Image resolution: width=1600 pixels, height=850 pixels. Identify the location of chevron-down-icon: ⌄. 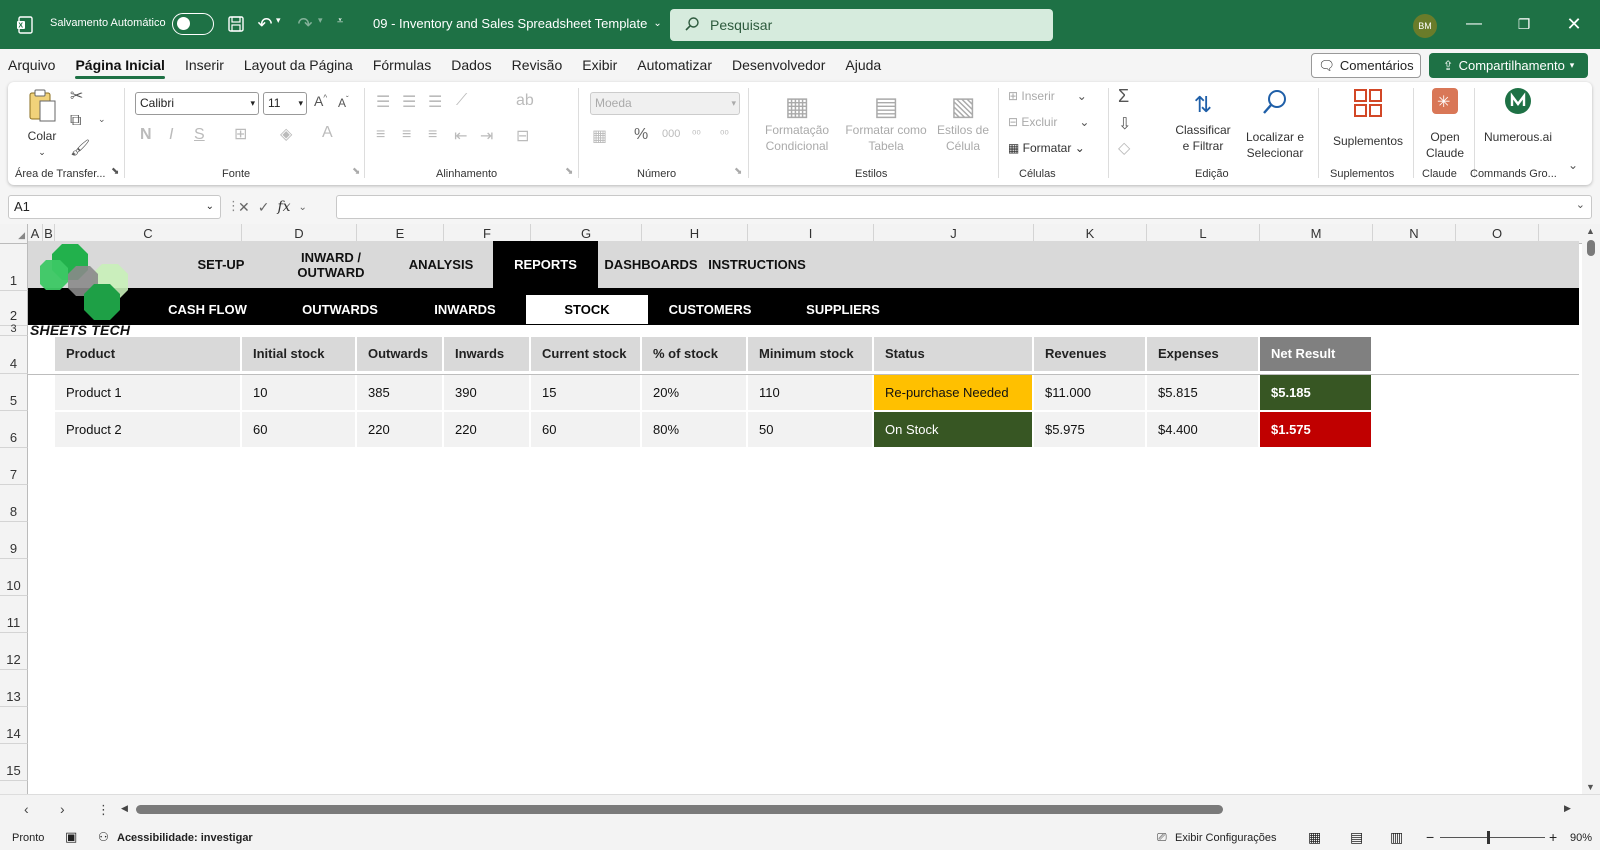
(102, 119).